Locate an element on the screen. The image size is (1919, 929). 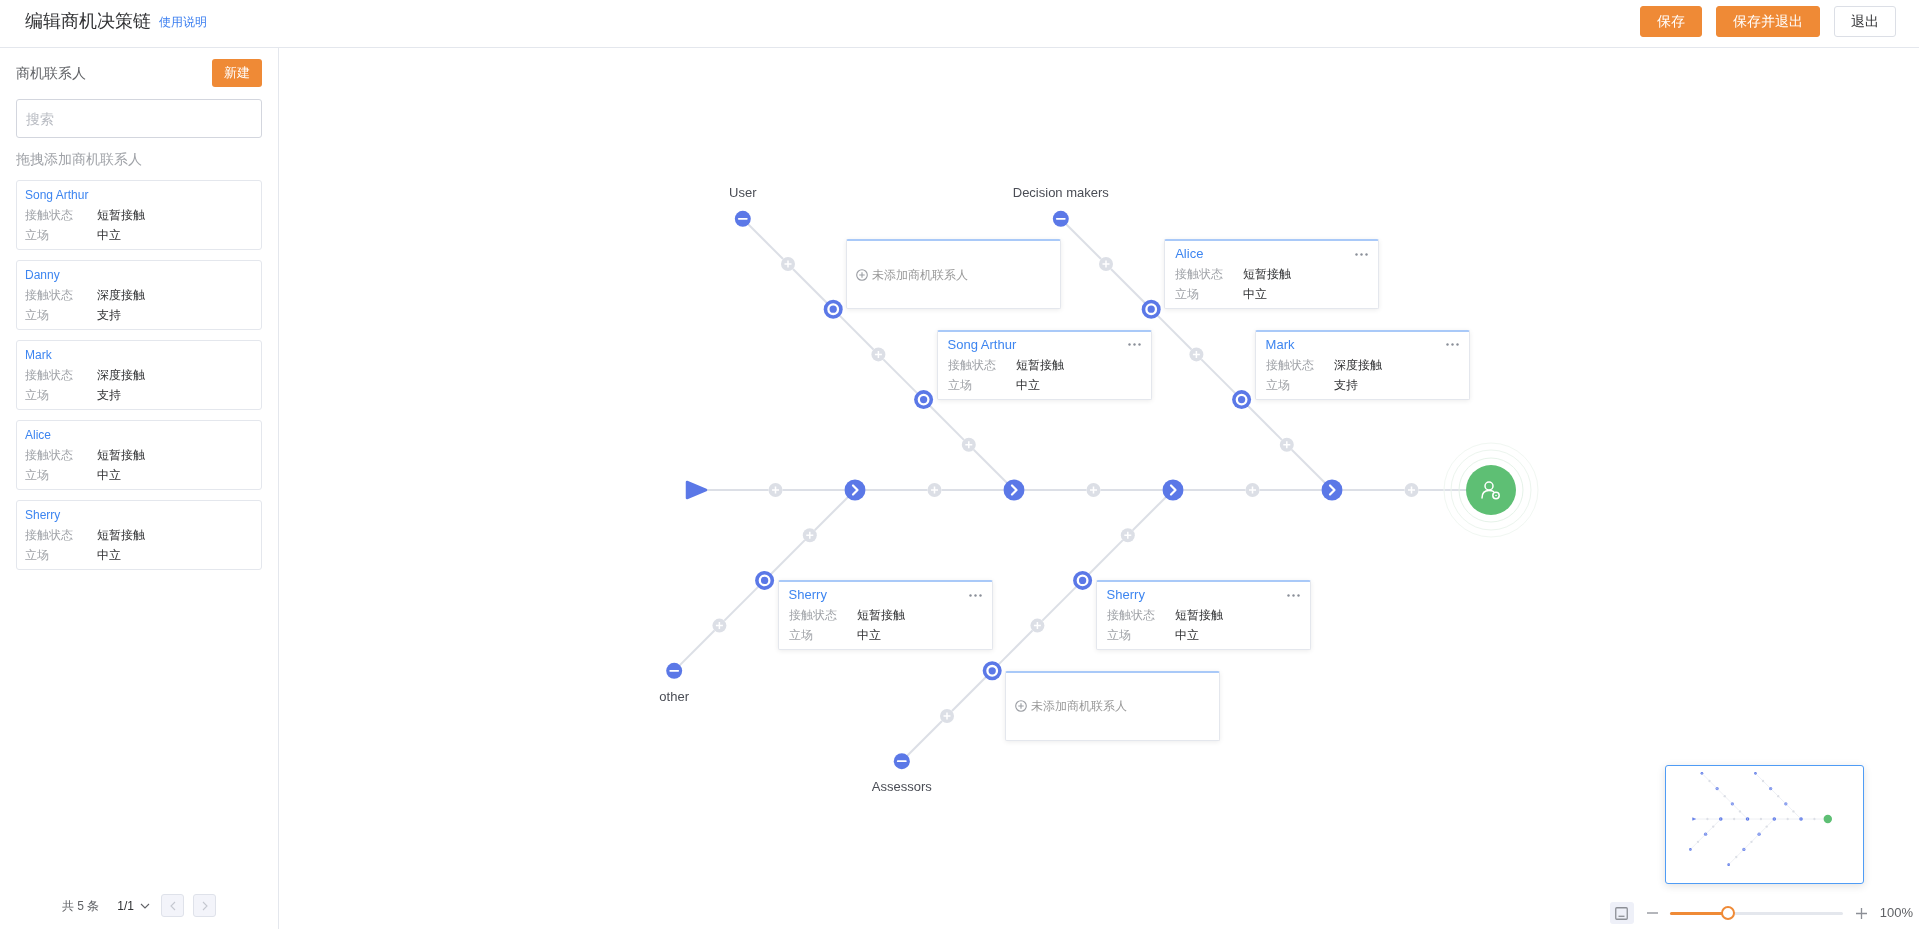
chevron-left-icon is located at coordinates (172, 905).